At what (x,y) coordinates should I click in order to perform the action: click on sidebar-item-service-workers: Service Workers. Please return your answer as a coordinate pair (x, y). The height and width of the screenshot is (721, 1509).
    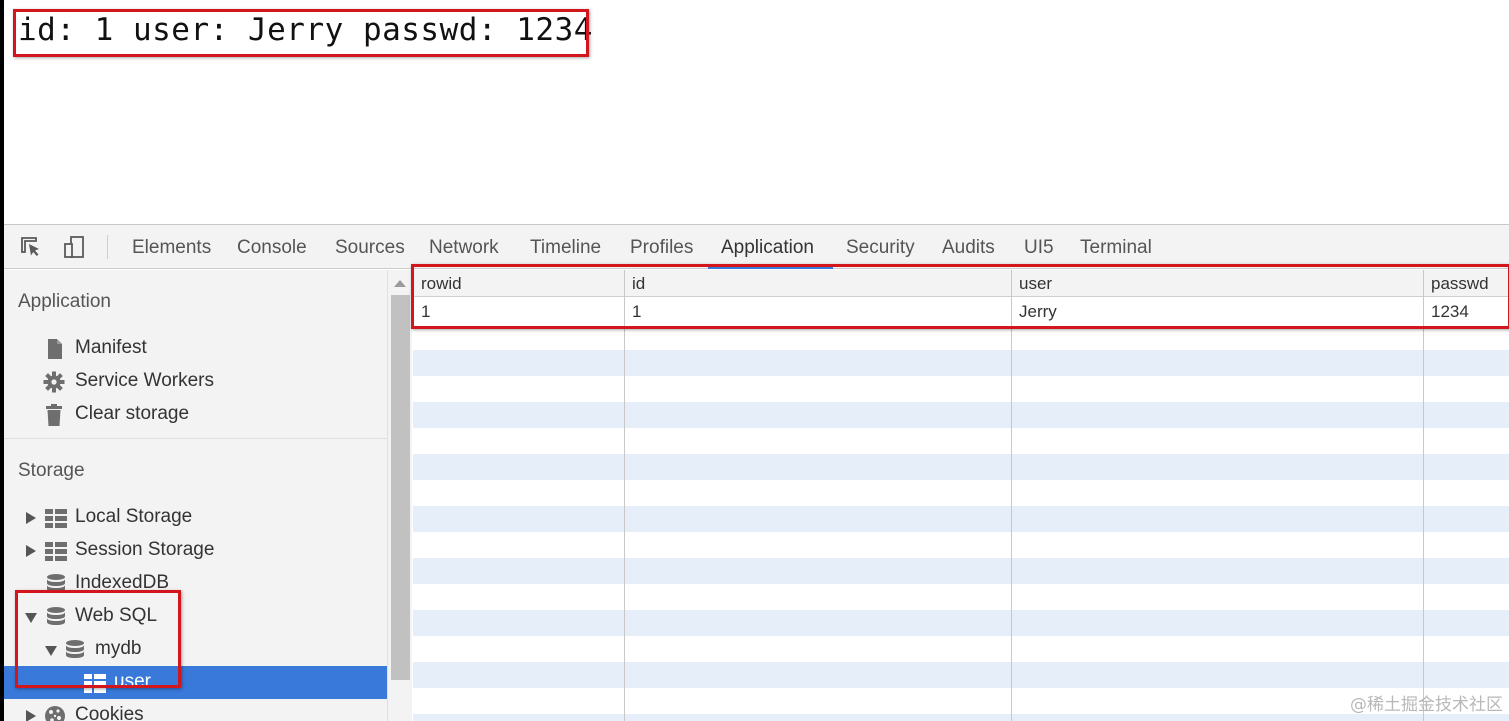
    Looking at the image, I should click on (195, 381).